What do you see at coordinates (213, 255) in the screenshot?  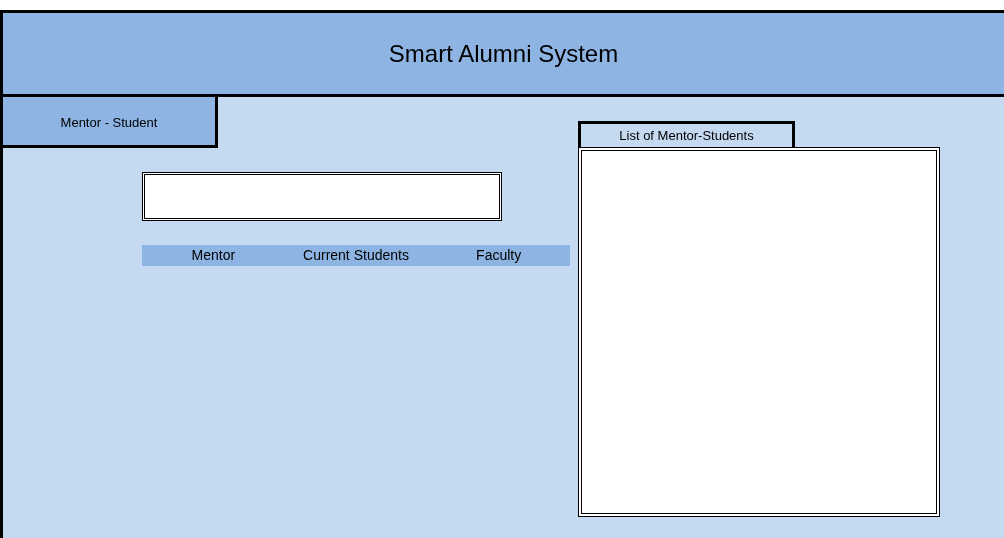 I see `column-header: Mentor` at bounding box center [213, 255].